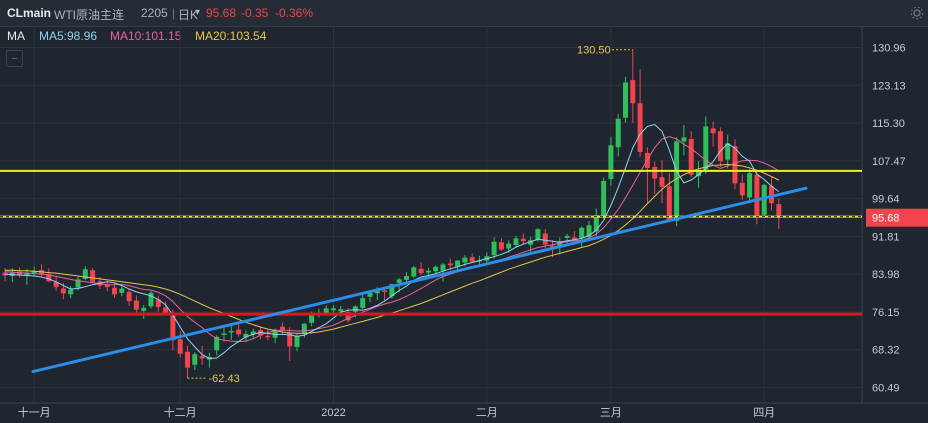  Describe the element at coordinates (886, 389) in the screenshot. I see `y-tick-label: 60.49` at that location.